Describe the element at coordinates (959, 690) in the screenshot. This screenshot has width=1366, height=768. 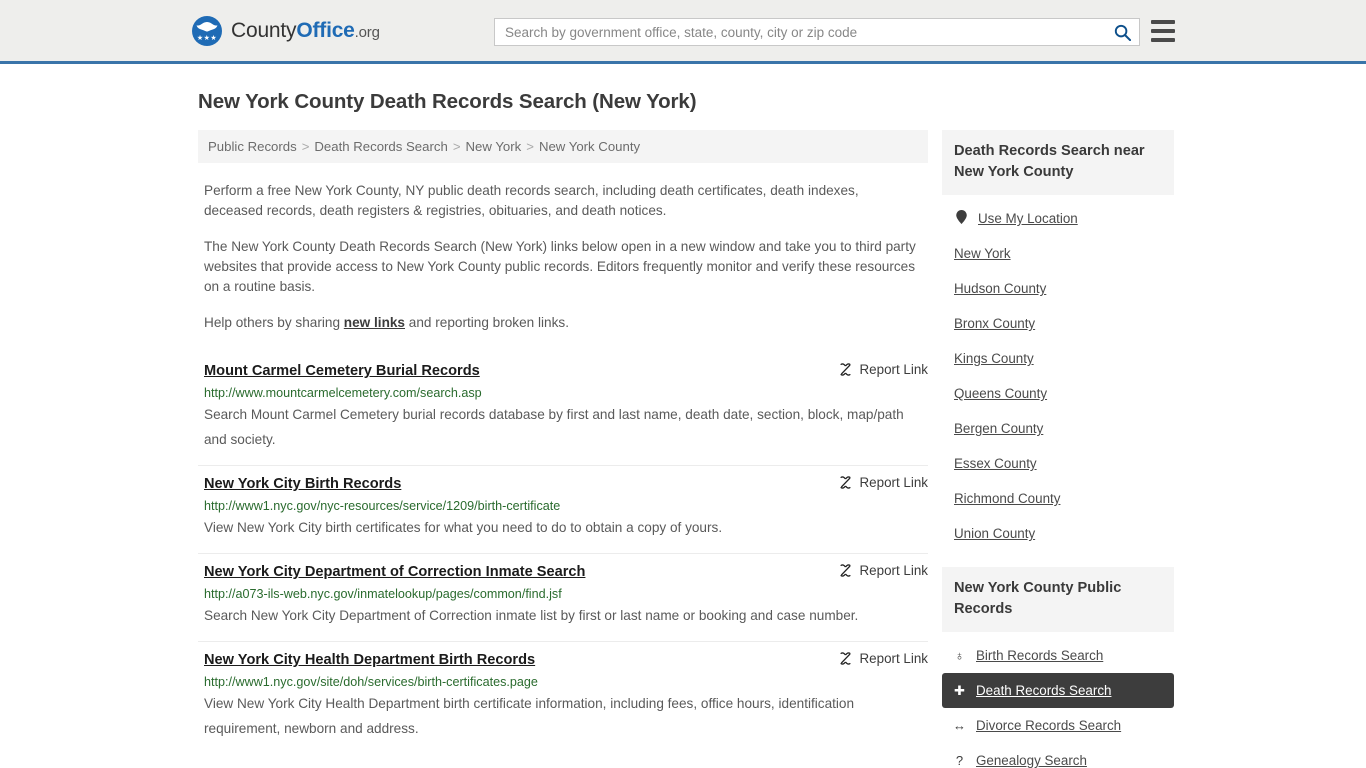
I see `cross-icon: ✚` at that location.